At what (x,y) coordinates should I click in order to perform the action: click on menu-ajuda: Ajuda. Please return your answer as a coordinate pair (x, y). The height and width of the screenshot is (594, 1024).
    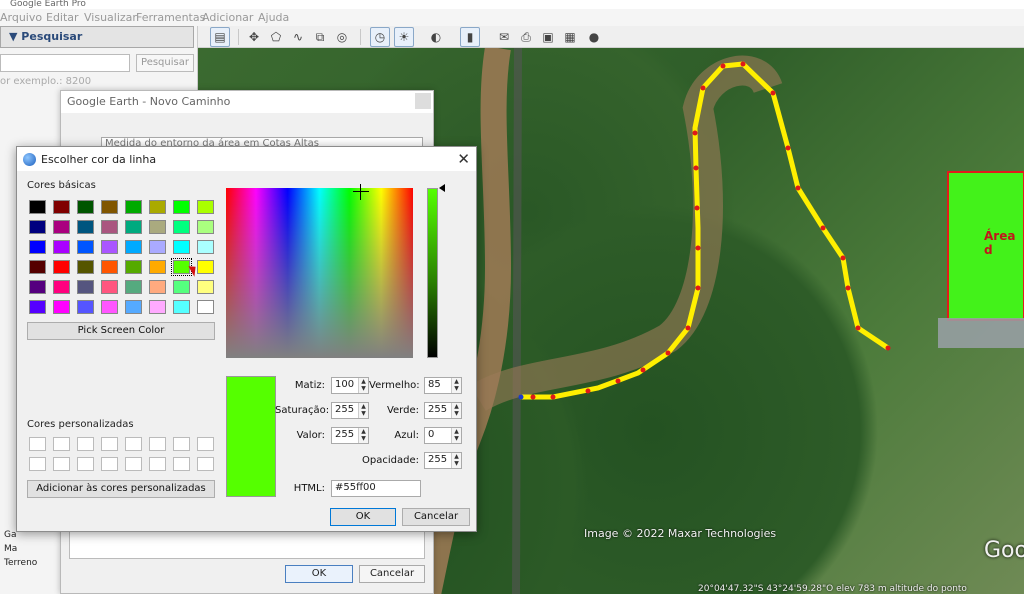
    Looking at the image, I should click on (273, 17).